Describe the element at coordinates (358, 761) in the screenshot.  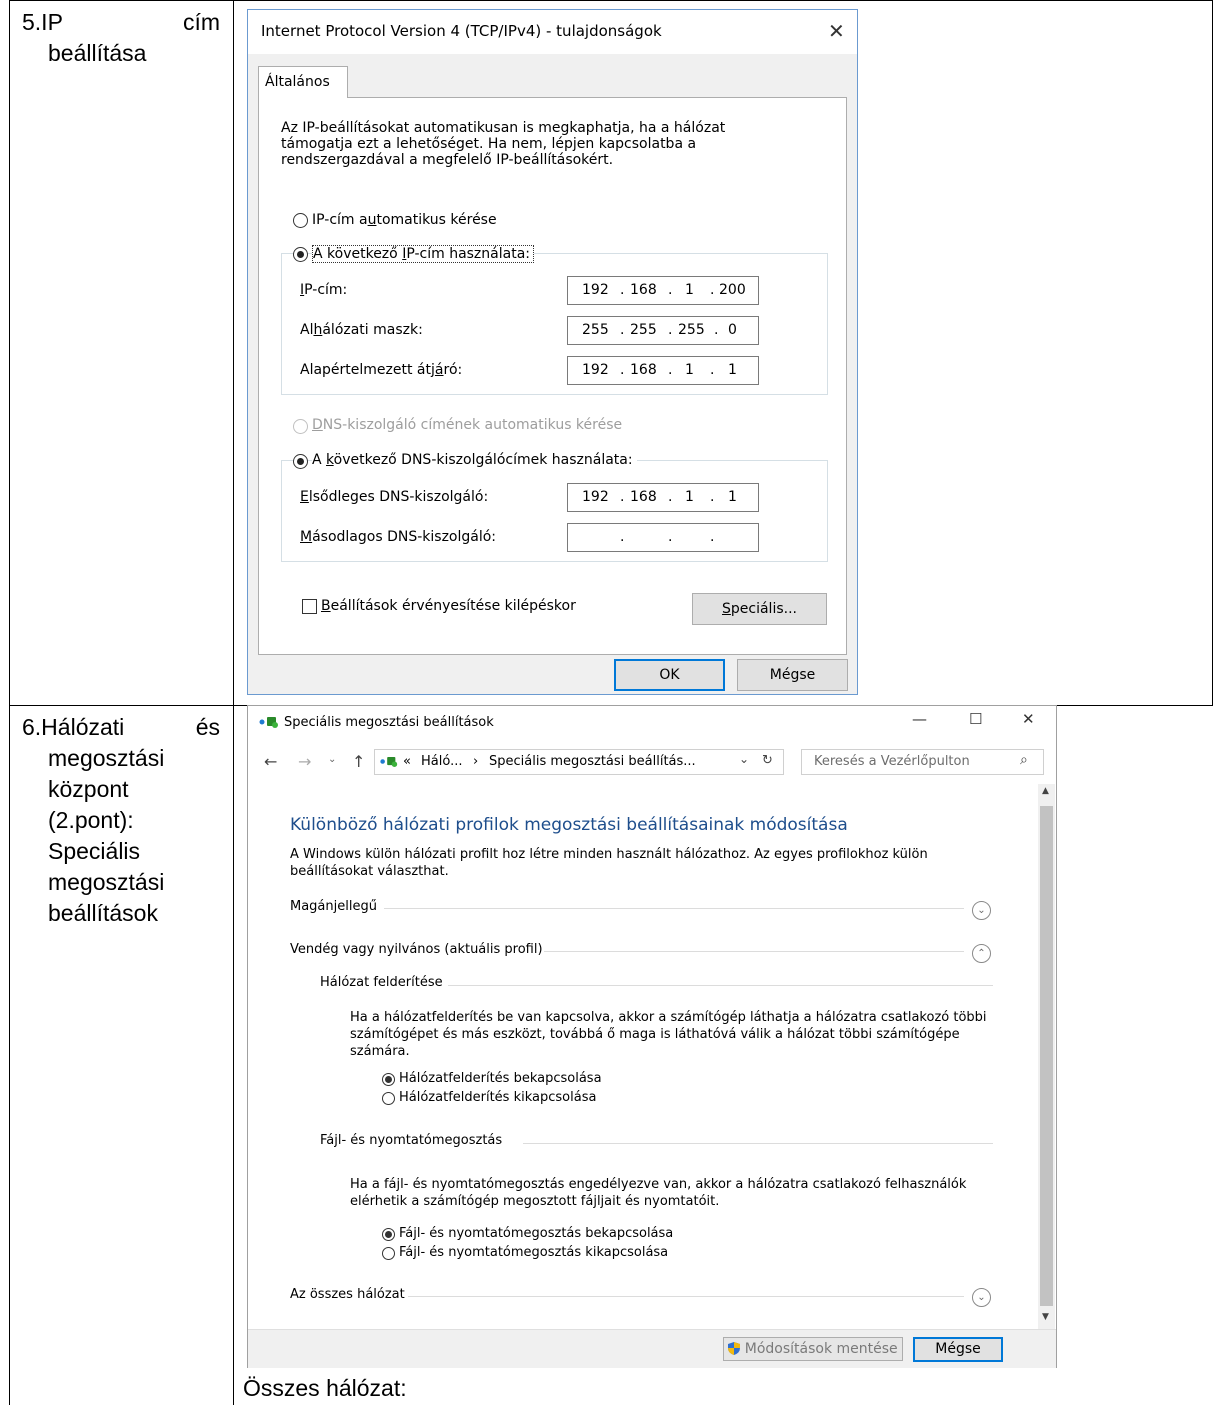
I see `up-arrow-icon: ↑` at that location.